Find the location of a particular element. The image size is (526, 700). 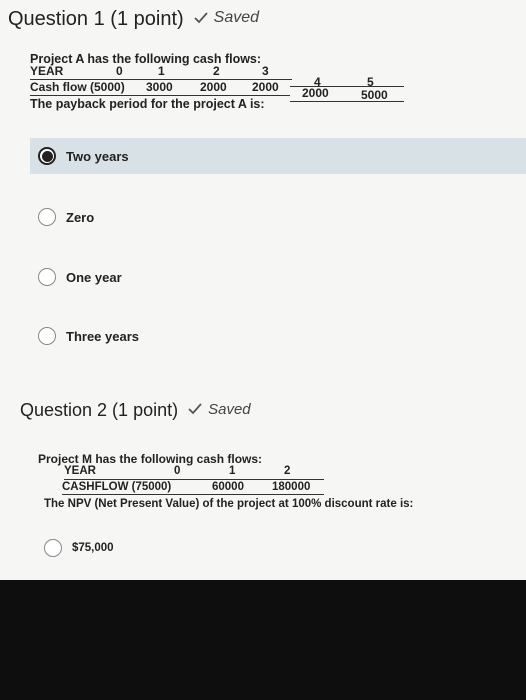

option-label: One year is located at coordinates (94, 277).